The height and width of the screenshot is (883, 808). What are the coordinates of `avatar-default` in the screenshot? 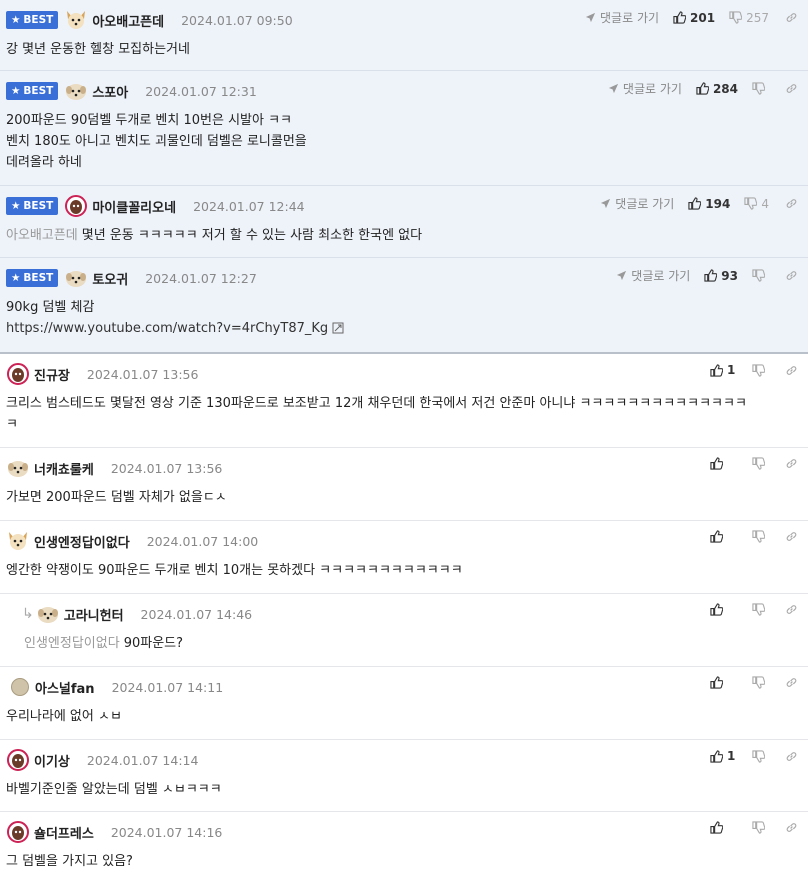 It's located at (20, 687).